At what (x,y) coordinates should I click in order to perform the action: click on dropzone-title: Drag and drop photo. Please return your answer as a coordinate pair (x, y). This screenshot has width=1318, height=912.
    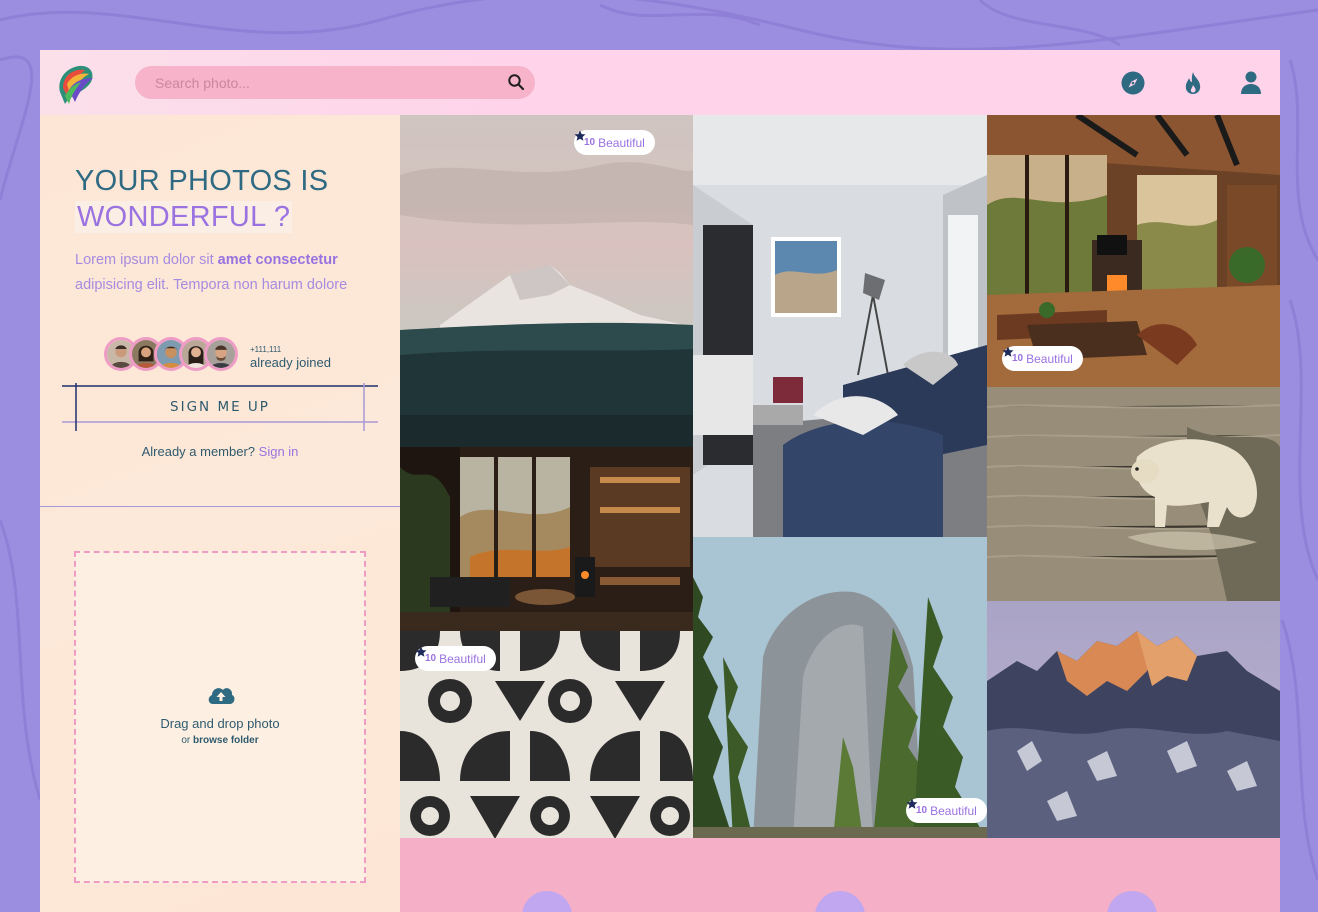
    Looking at the image, I should click on (220, 723).